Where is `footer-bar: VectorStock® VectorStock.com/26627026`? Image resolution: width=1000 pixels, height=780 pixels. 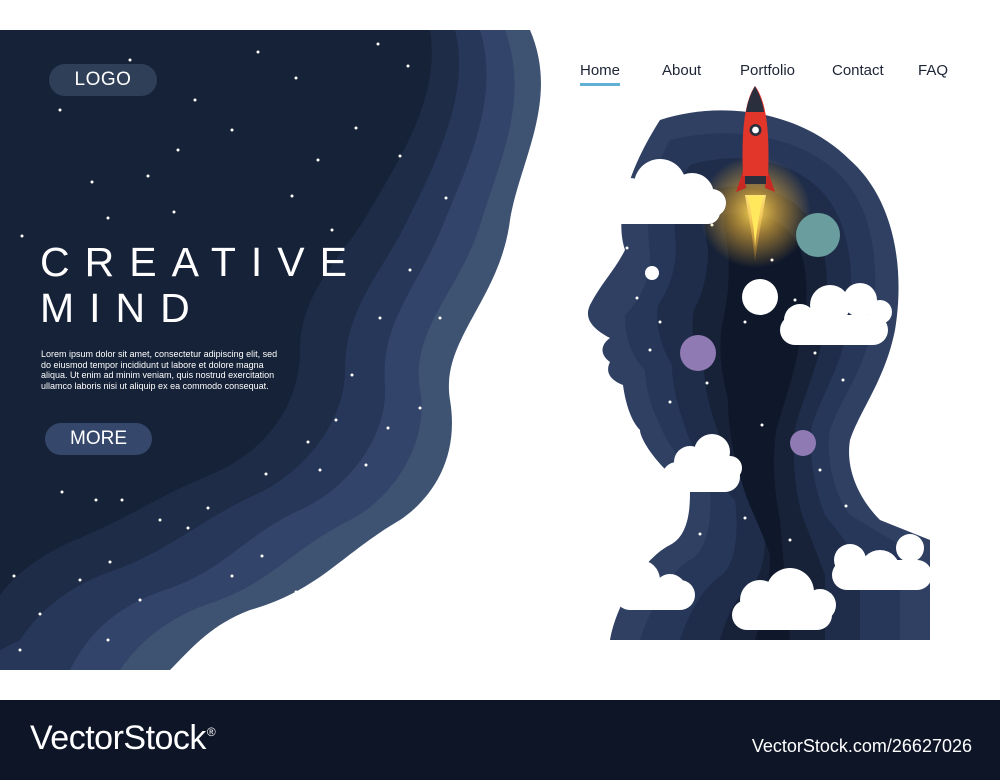
footer-bar: VectorStock® VectorStock.com/26627026 is located at coordinates (500, 740).